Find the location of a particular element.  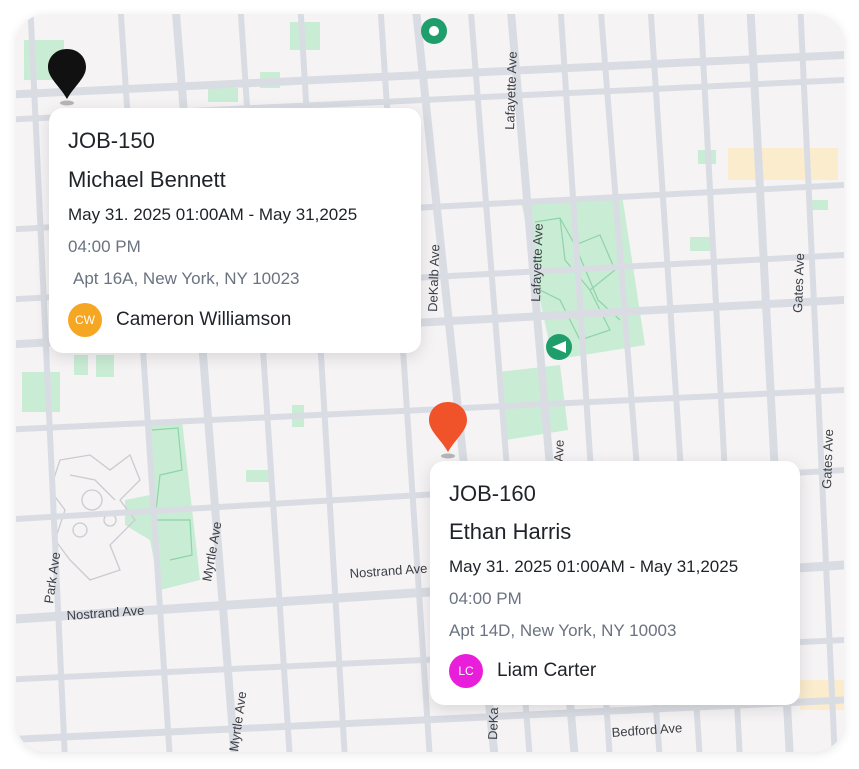

avatar: CW is located at coordinates (85, 320).